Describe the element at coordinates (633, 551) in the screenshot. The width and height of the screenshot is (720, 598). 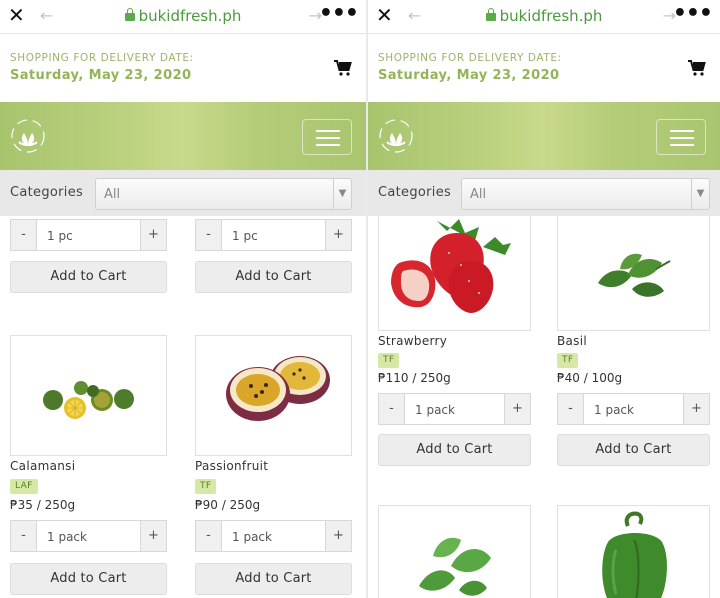
I see `product-image-bell-pepper` at that location.